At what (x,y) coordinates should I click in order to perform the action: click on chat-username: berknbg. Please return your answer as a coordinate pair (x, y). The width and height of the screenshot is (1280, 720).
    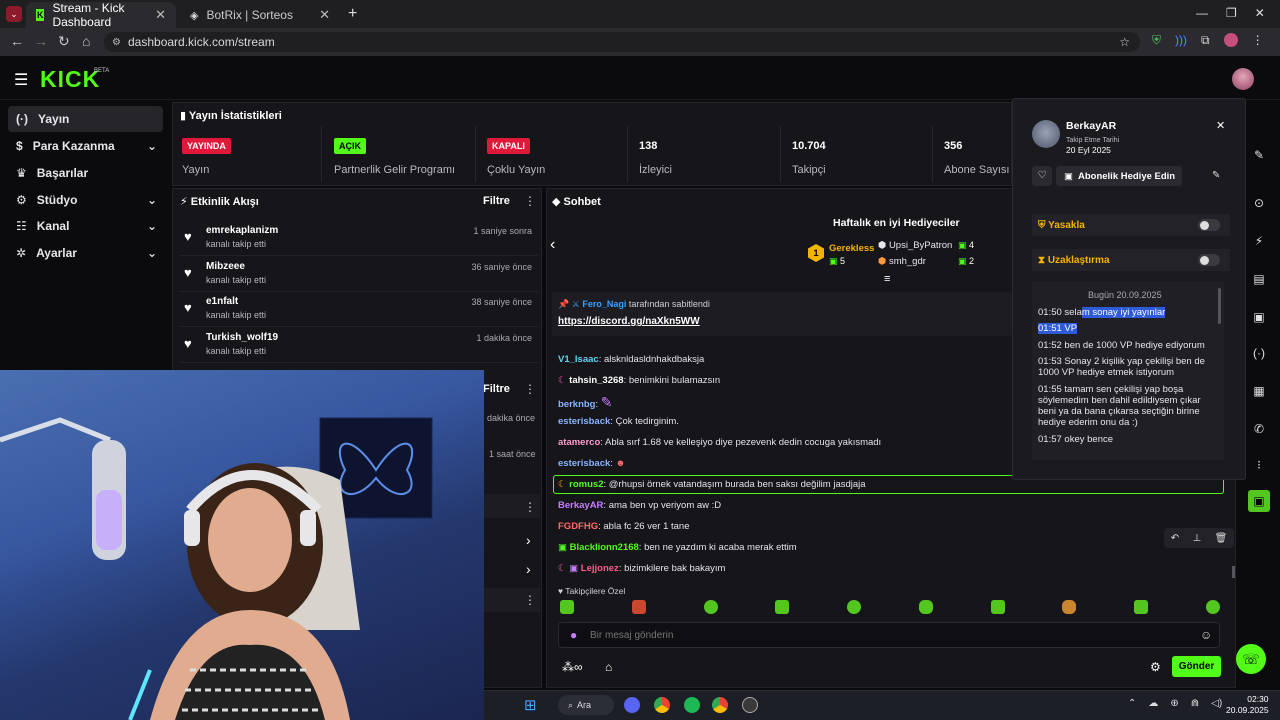
    Looking at the image, I should click on (576, 404).